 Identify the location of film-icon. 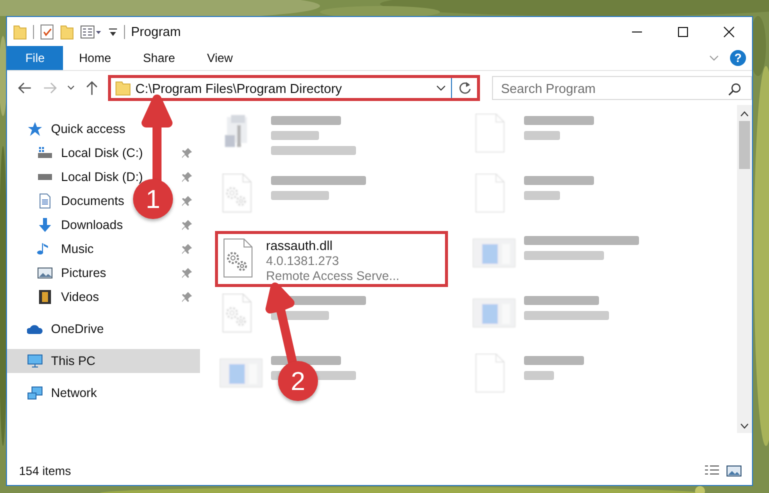
(45, 297).